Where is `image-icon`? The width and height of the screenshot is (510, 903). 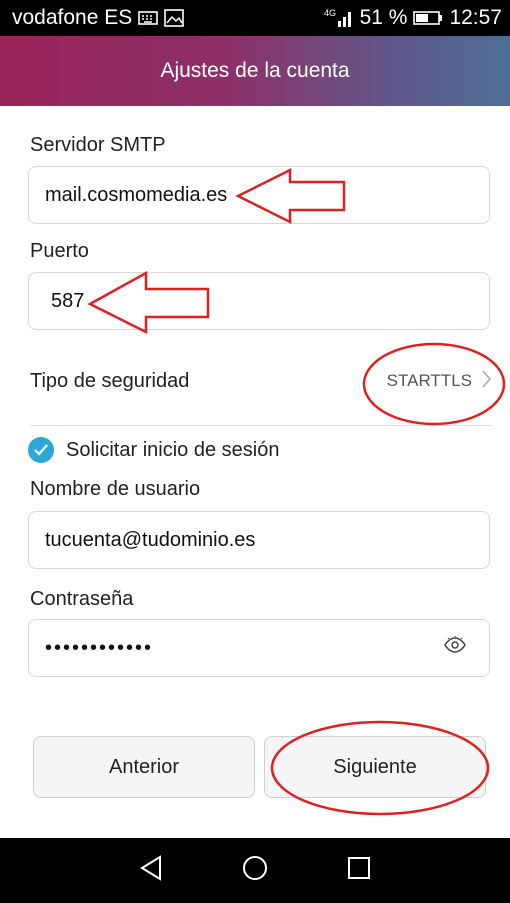 image-icon is located at coordinates (174, 18).